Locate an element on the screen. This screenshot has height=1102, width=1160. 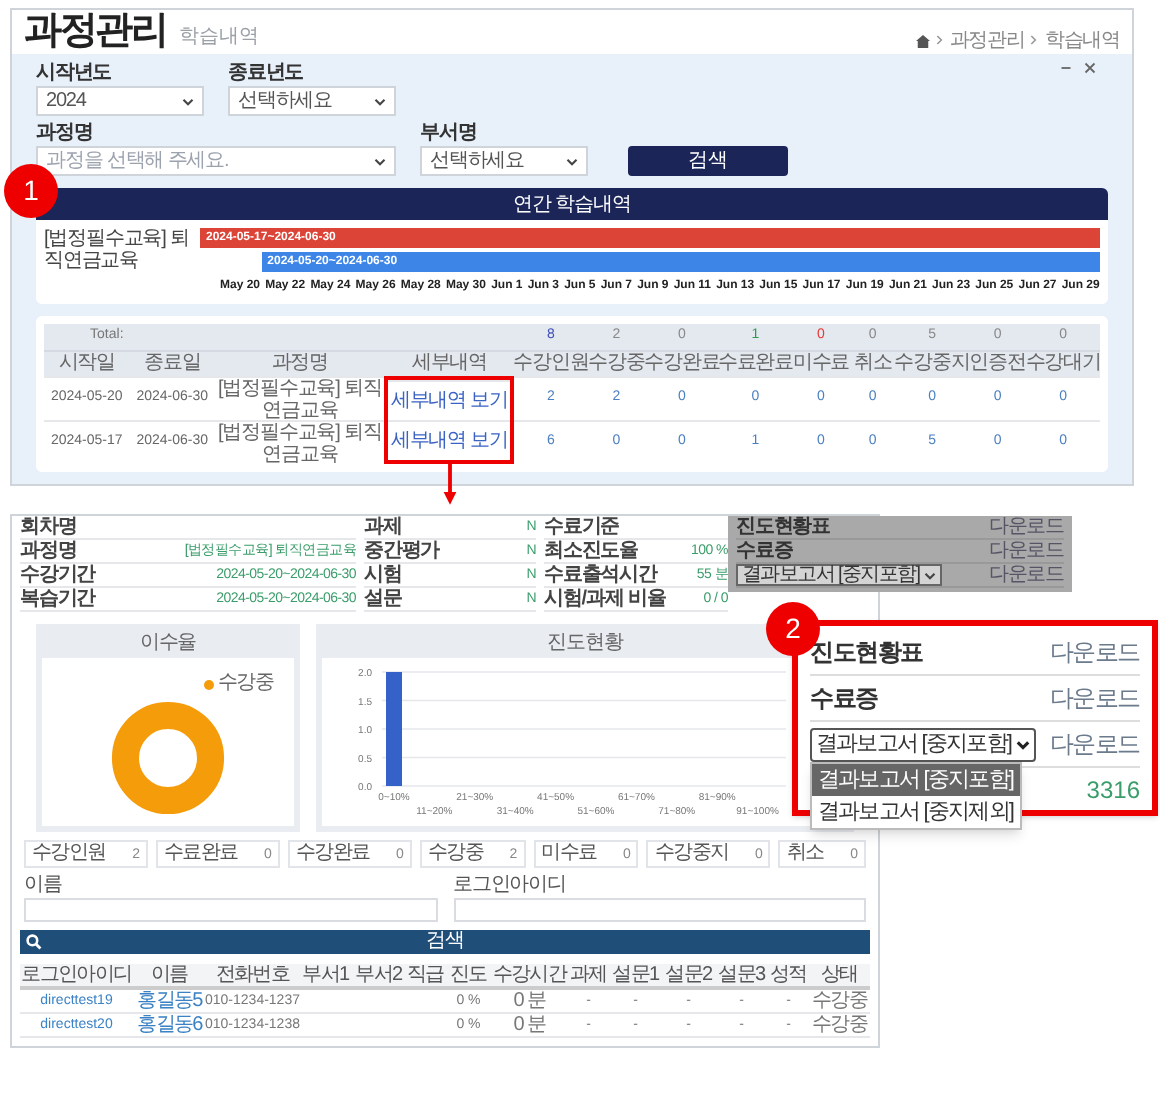
info-label: 중간평가 is located at coordinates (402, 551).